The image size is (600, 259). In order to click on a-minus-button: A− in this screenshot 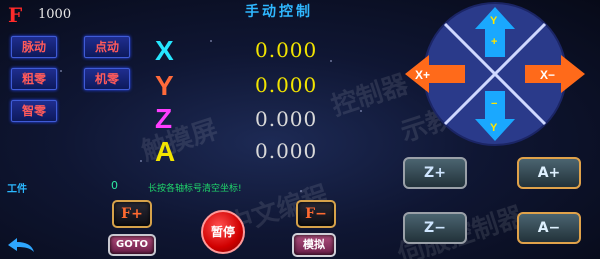, I will do `click(549, 228)`.